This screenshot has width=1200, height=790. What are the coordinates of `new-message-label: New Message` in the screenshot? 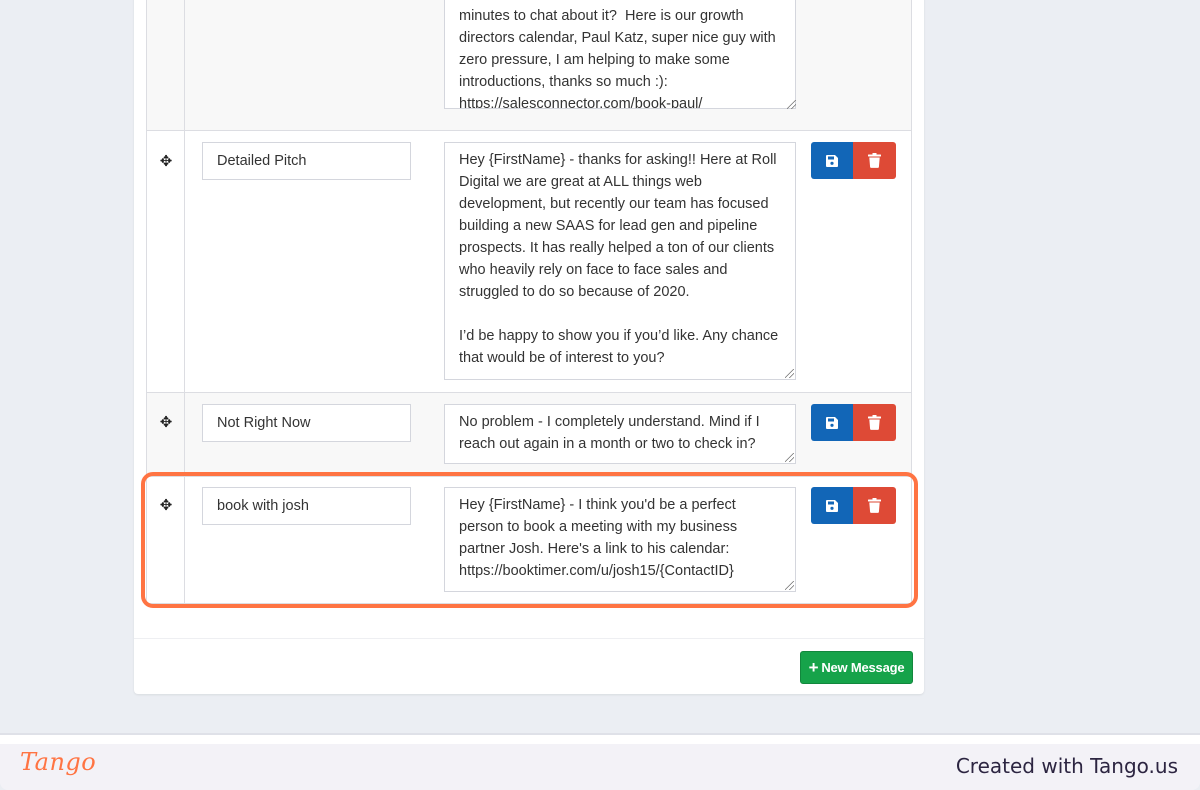 It's located at (863, 667).